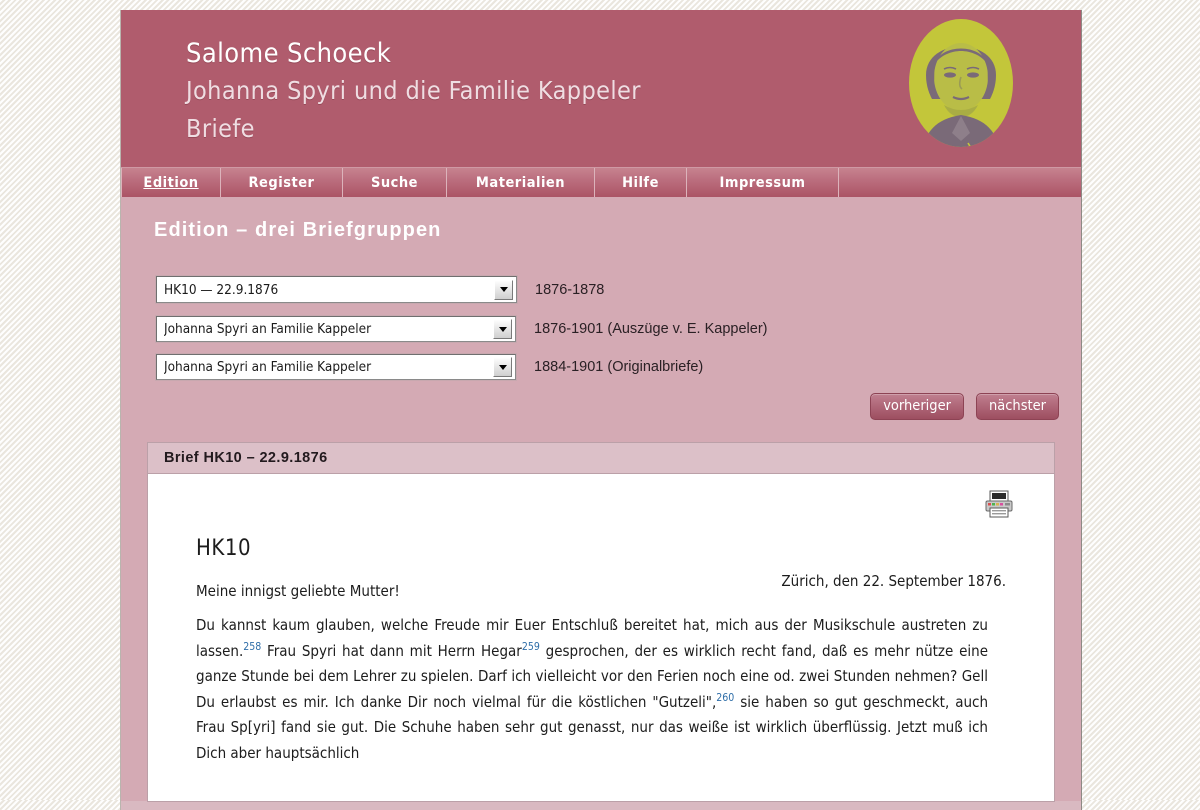 This screenshot has height=810, width=1200. Describe the element at coordinates (893, 581) in the screenshot. I see `letter-place-date: Zürich, den 22. September 1876.` at that location.